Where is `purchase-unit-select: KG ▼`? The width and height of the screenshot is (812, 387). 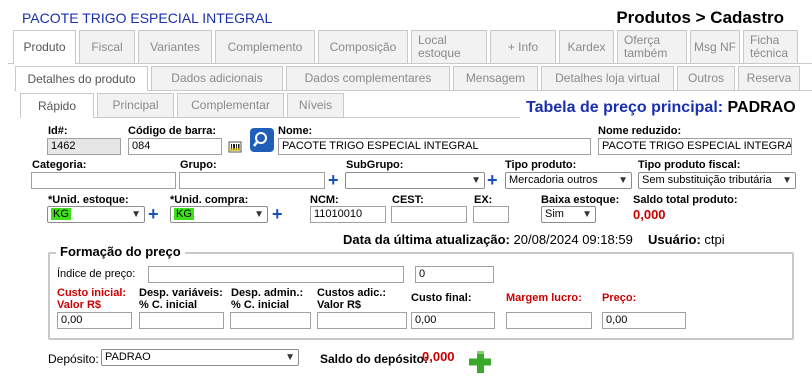 purchase-unit-select: KG ▼ is located at coordinates (219, 214).